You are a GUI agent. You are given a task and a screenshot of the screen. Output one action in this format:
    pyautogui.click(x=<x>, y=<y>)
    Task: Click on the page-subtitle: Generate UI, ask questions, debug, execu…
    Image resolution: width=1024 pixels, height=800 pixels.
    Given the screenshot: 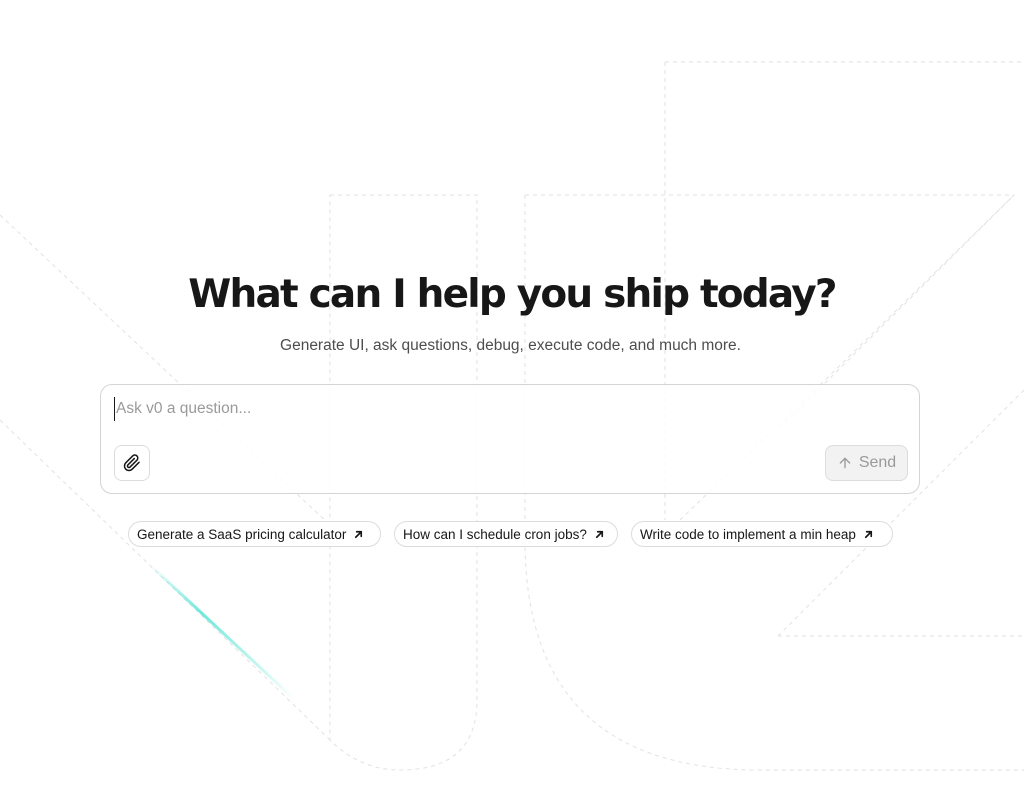 What is the action you would take?
    pyautogui.click(x=510, y=345)
    